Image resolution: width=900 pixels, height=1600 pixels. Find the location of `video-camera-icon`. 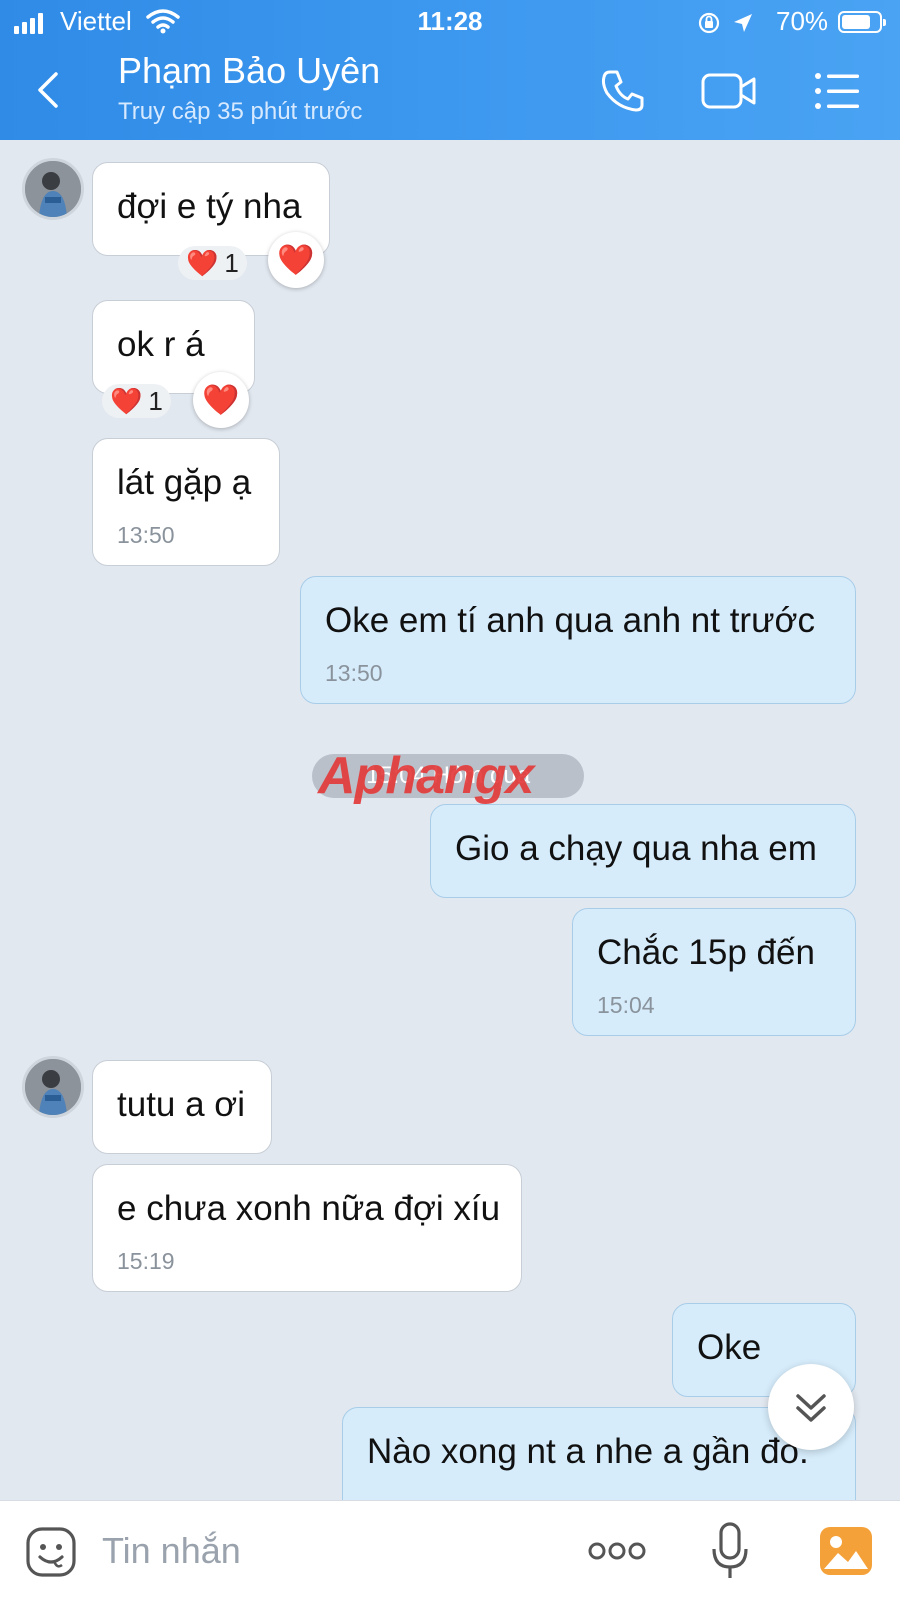

video-camera-icon is located at coordinates (729, 91).